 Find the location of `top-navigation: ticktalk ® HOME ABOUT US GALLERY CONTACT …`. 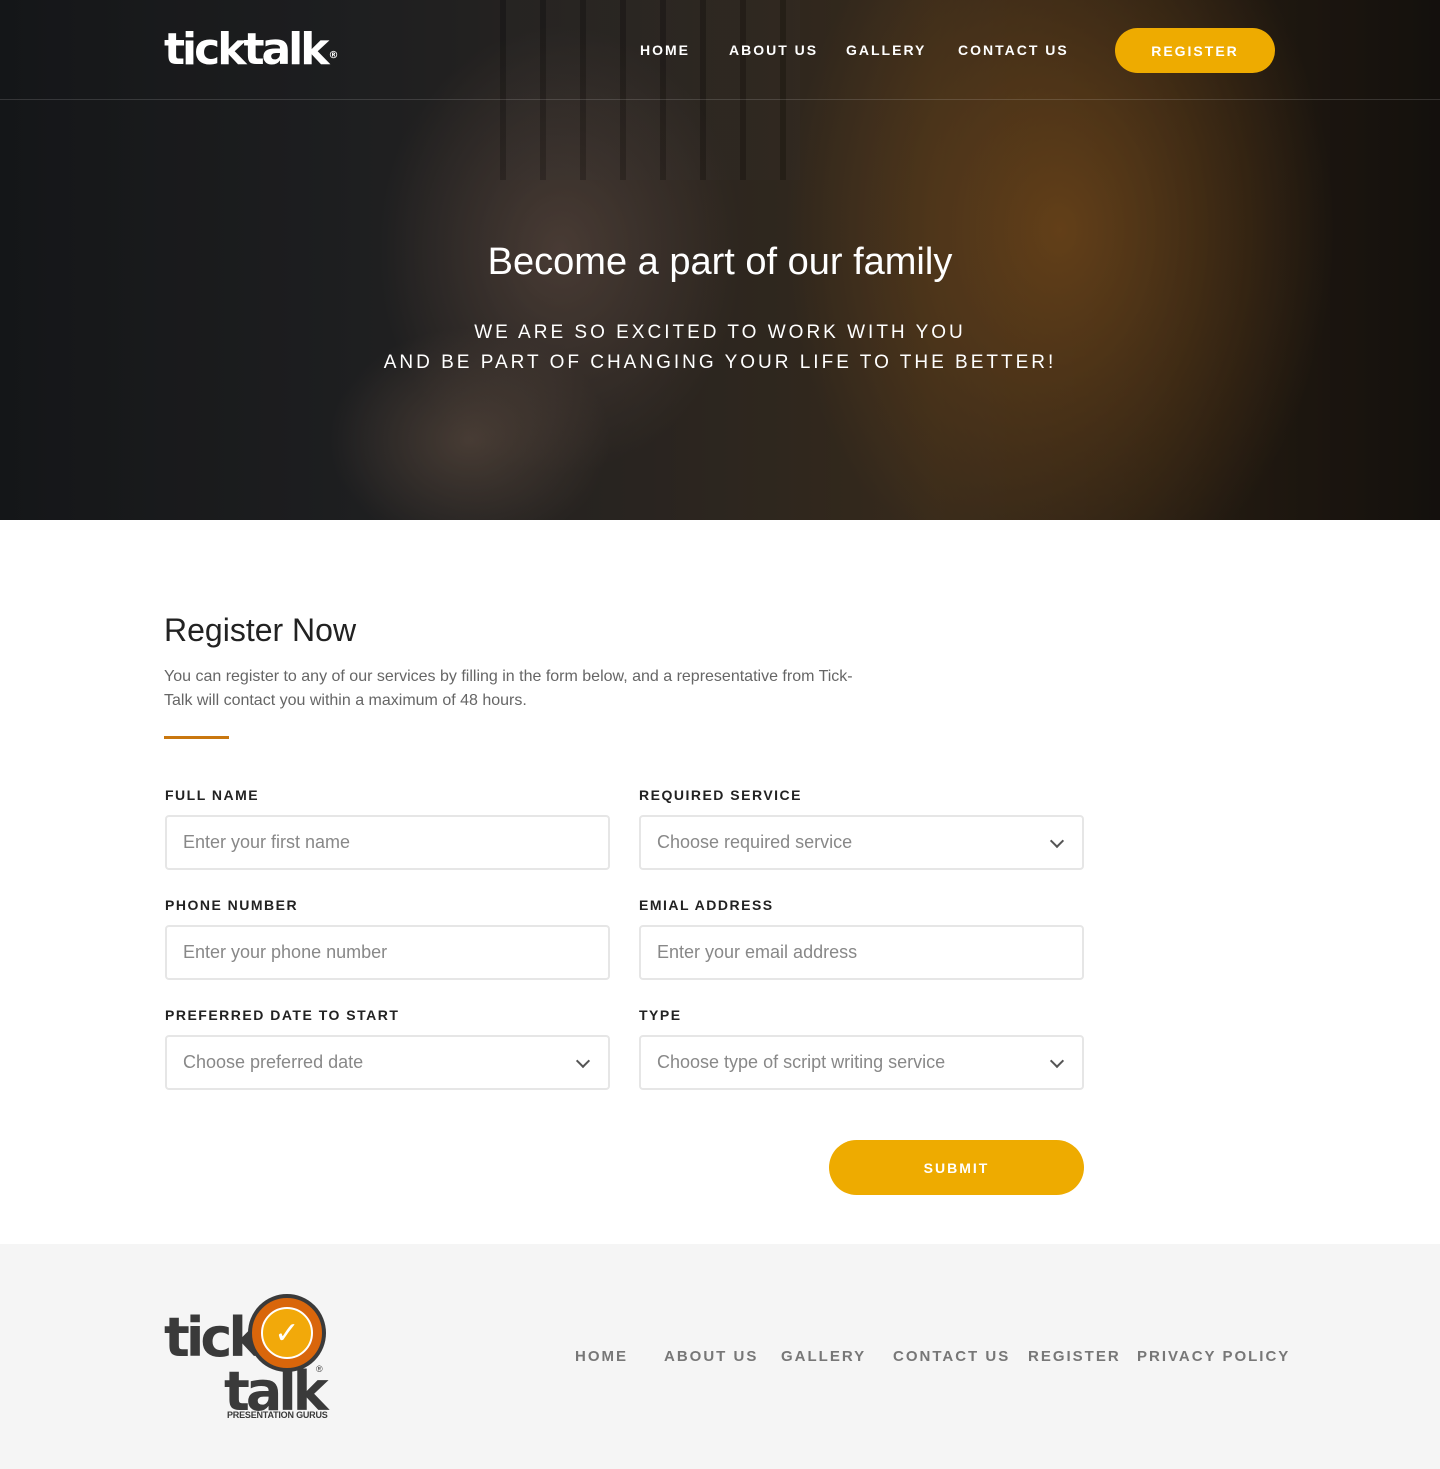

top-navigation: ticktalk ® HOME ABOUT US GALLERY CONTACT … is located at coordinates (720, 50).